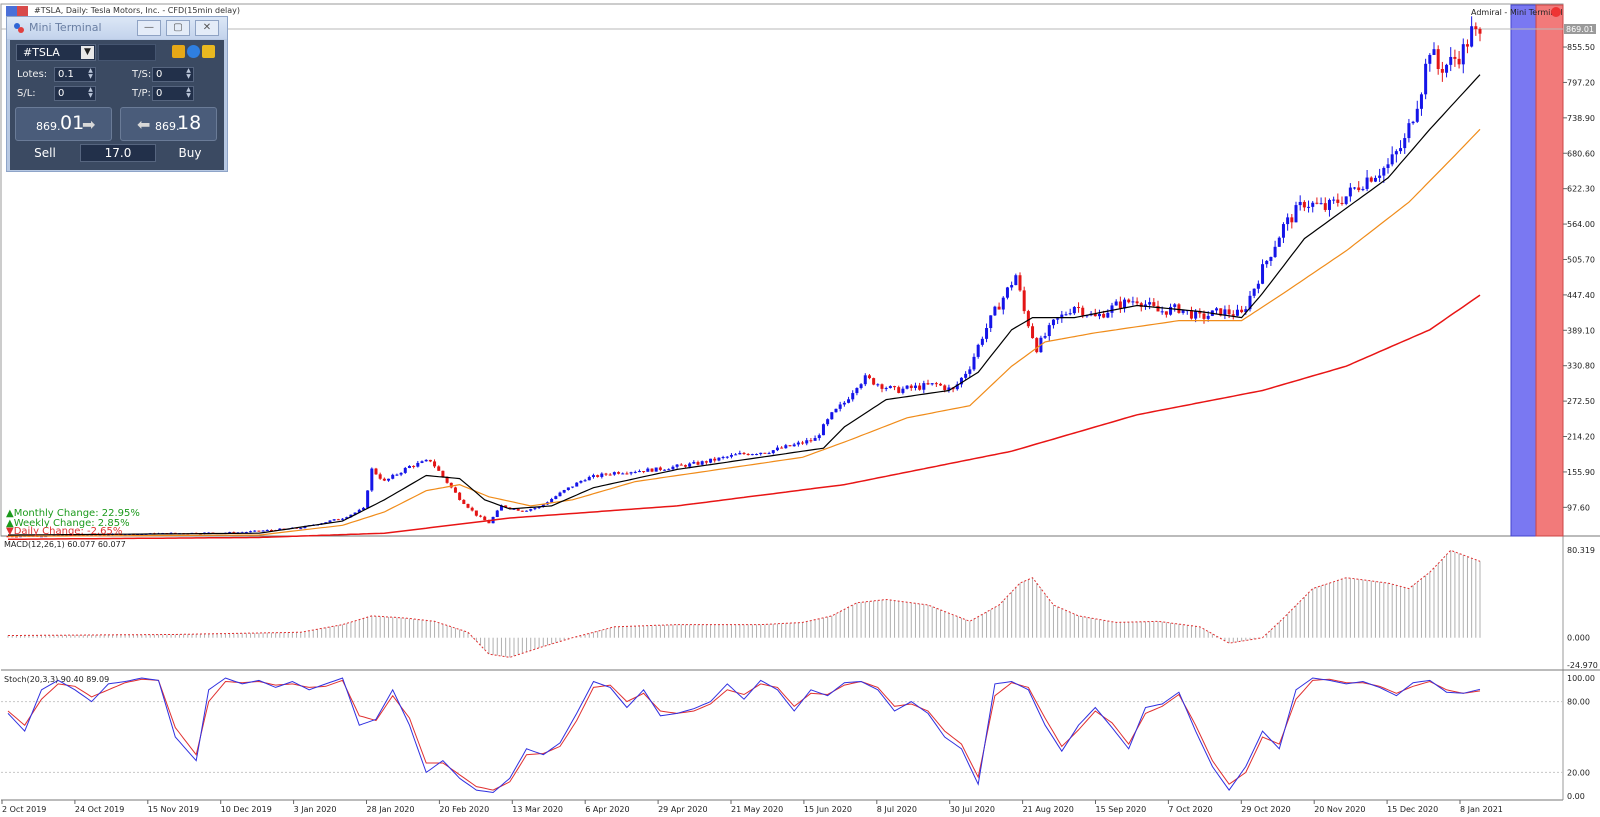 This screenshot has width=1600, height=817. What do you see at coordinates (537, 809) in the screenshot?
I see `time-tick-label: 13 Mar 2020` at bounding box center [537, 809].